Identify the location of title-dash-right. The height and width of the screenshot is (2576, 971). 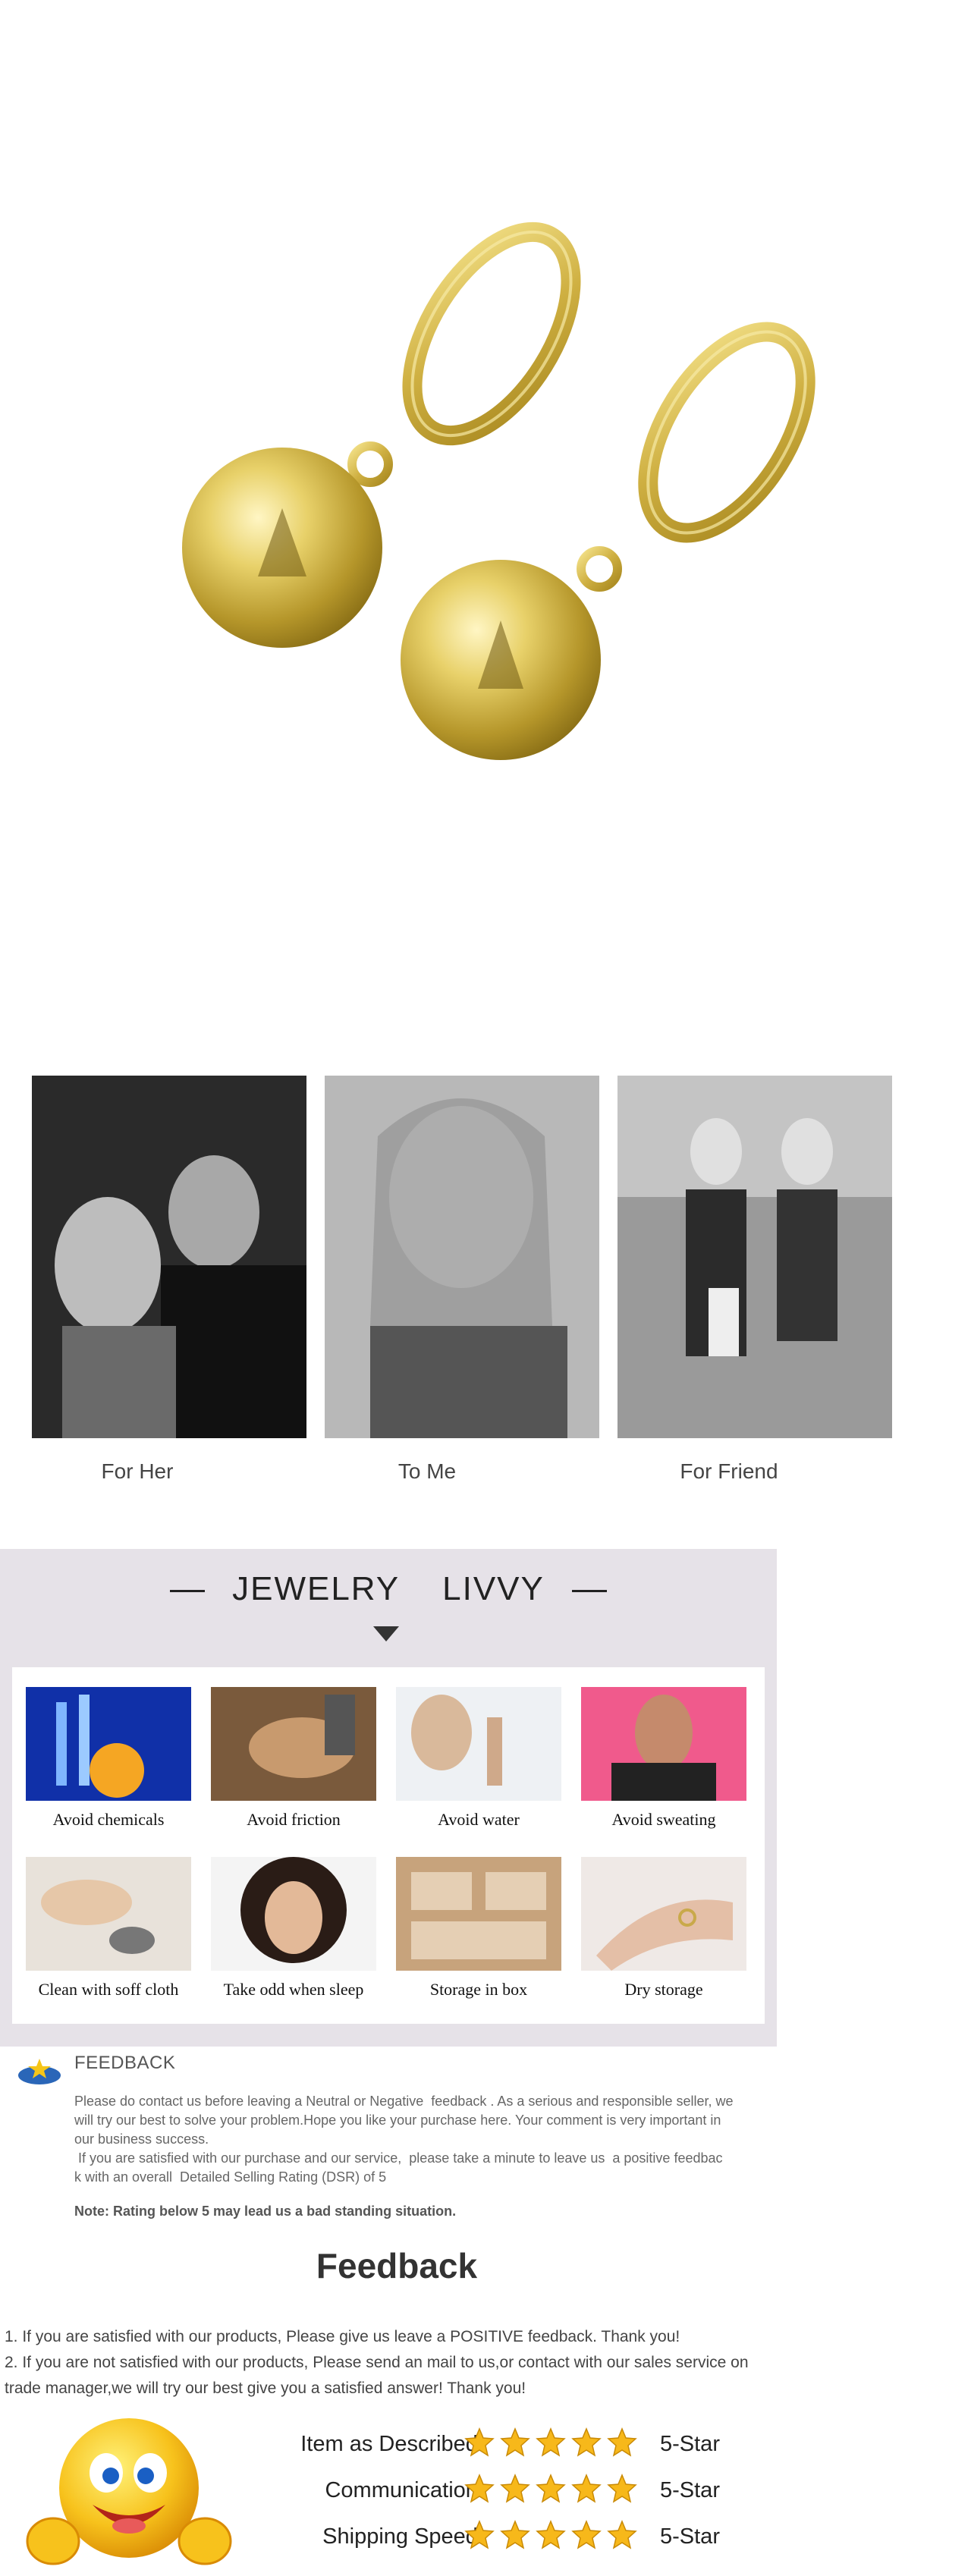
(589, 1590).